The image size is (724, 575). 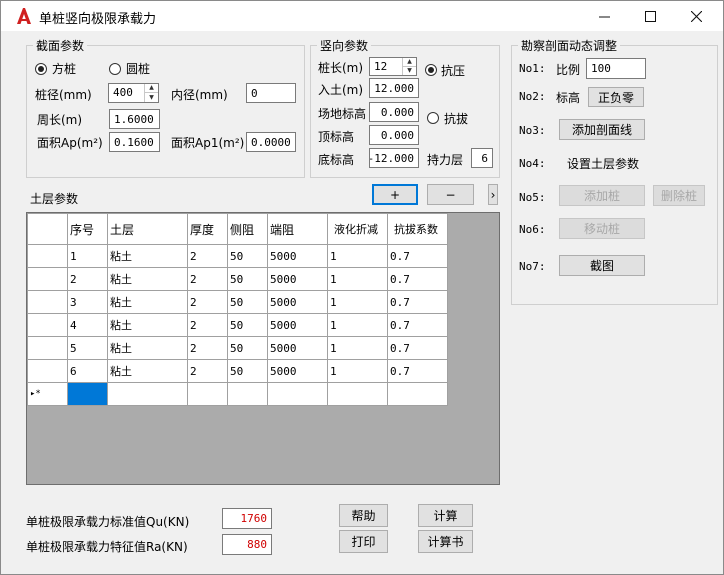 I want to click on add-pile-button: 添加桩, so click(x=602, y=195).